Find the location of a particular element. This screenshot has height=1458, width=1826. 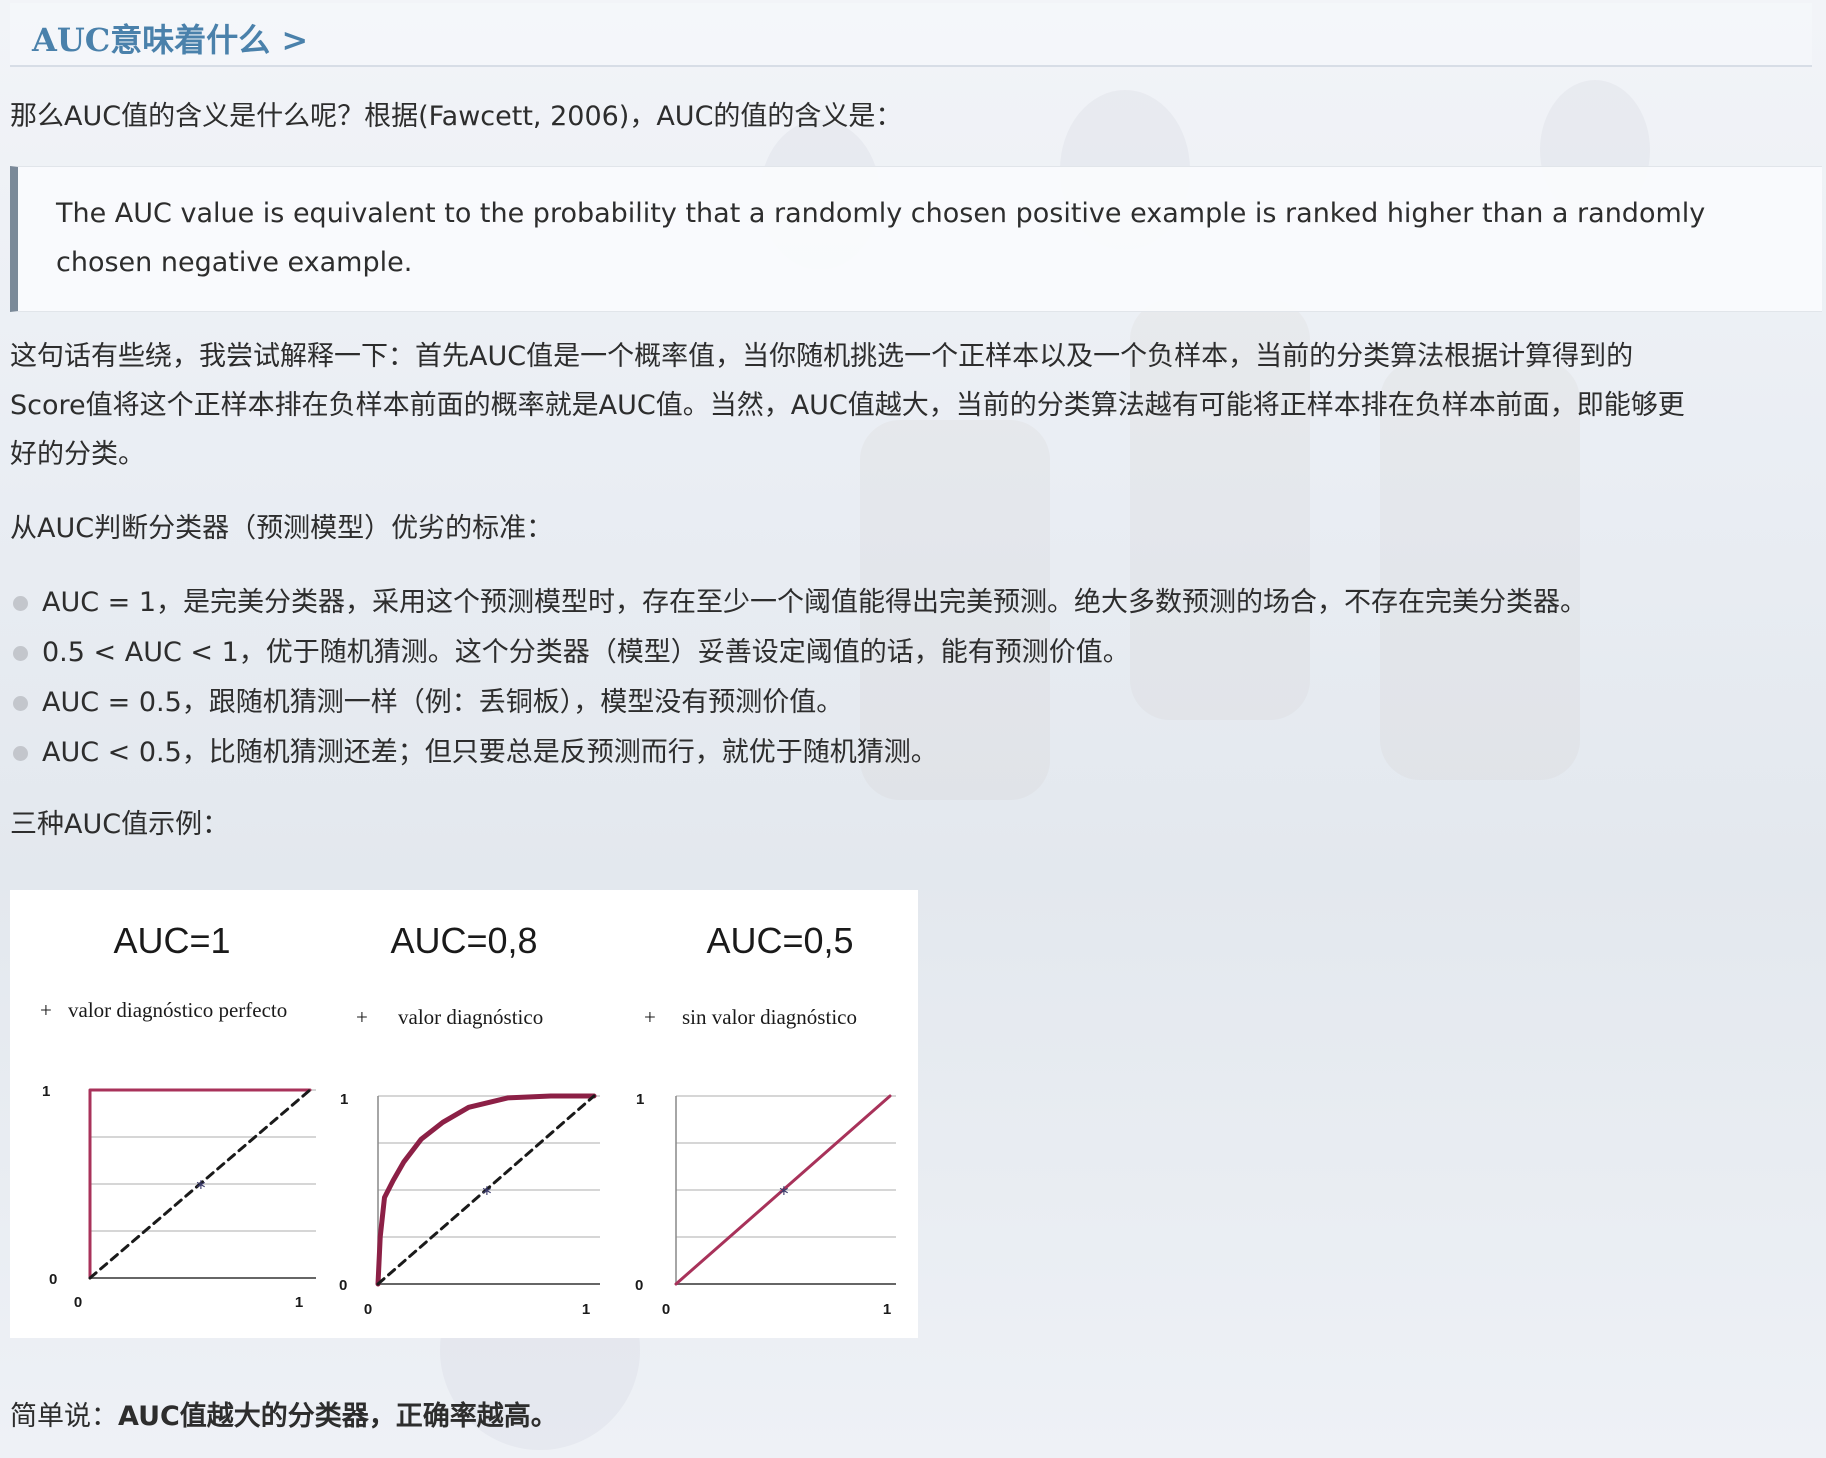

criteria-intro: 从AUC判断分类器（预测模型）优劣的标准： is located at coordinates (282, 528).